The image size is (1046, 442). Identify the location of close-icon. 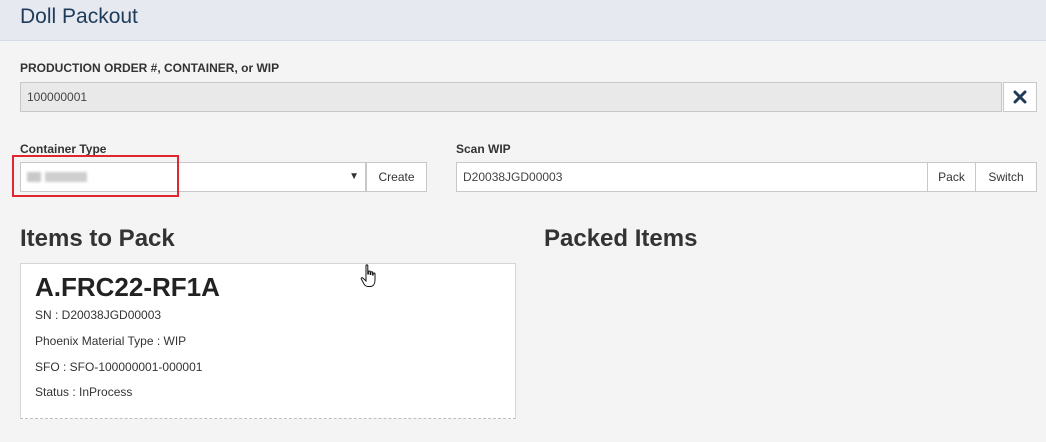
(1020, 97).